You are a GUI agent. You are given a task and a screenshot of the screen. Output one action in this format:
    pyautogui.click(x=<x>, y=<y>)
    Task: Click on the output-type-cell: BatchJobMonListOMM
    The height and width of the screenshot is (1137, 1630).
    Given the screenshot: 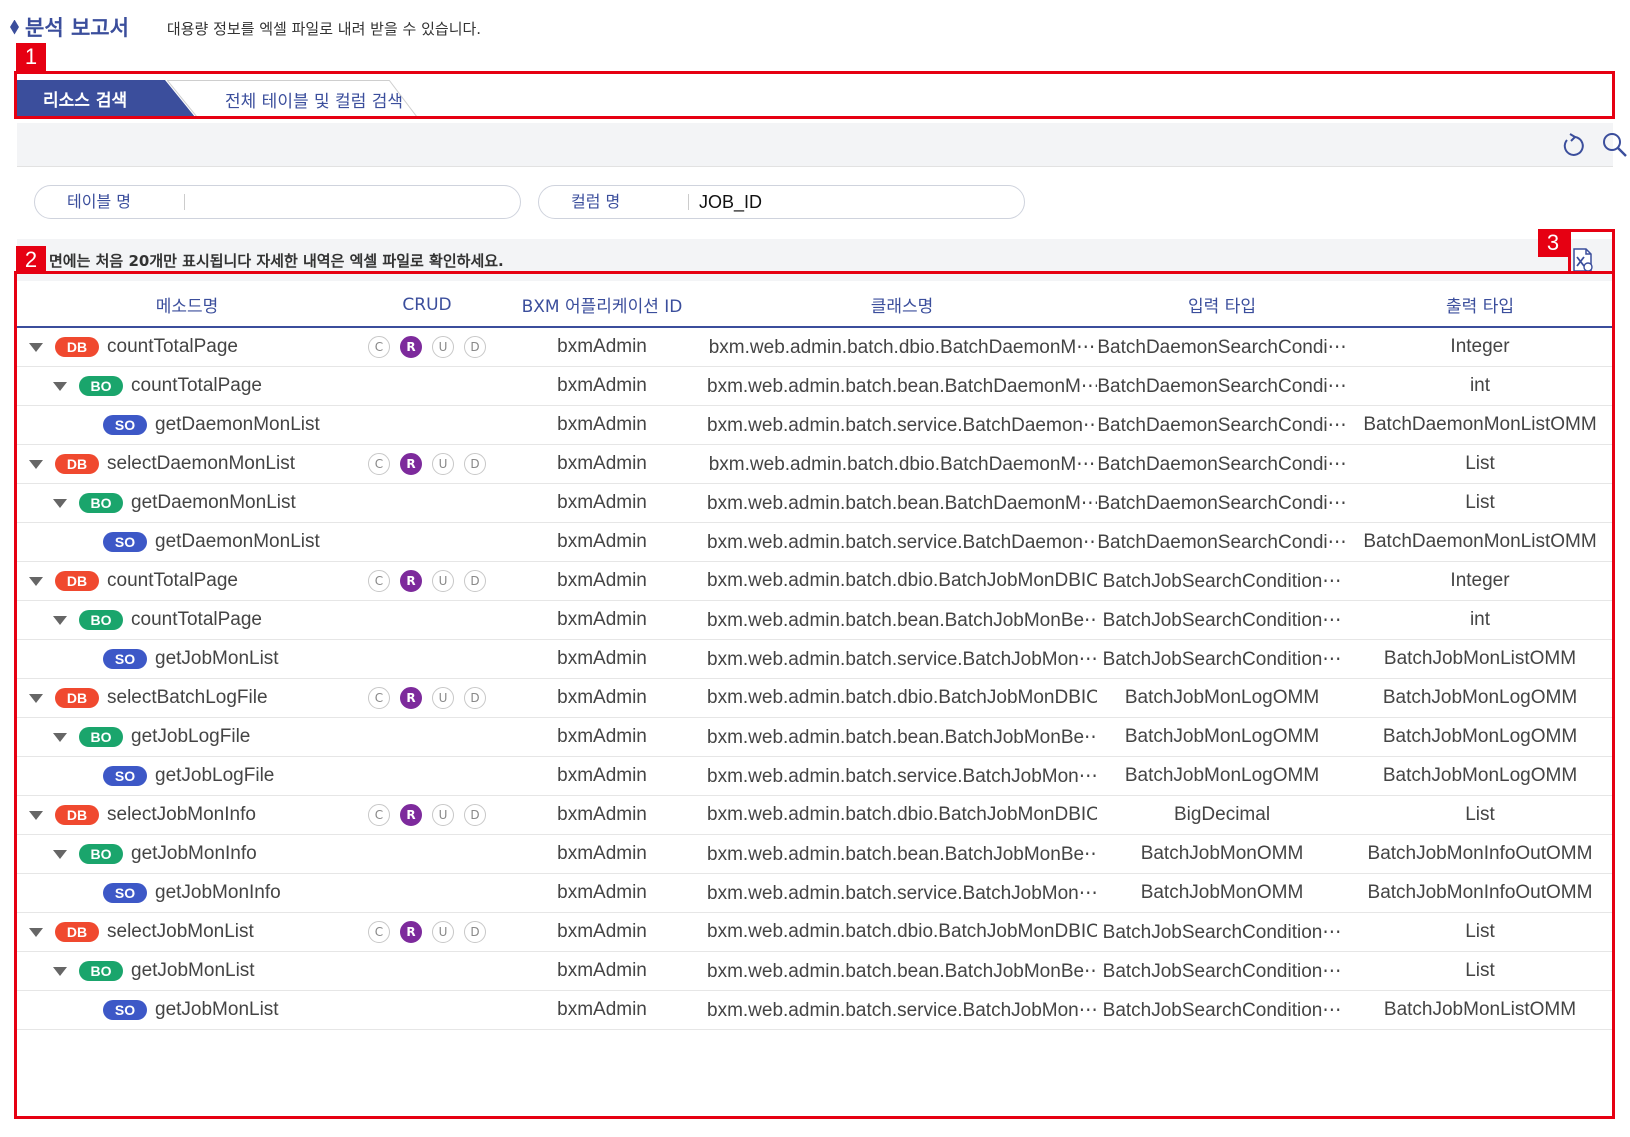 What is the action you would take?
    pyautogui.click(x=1480, y=1009)
    